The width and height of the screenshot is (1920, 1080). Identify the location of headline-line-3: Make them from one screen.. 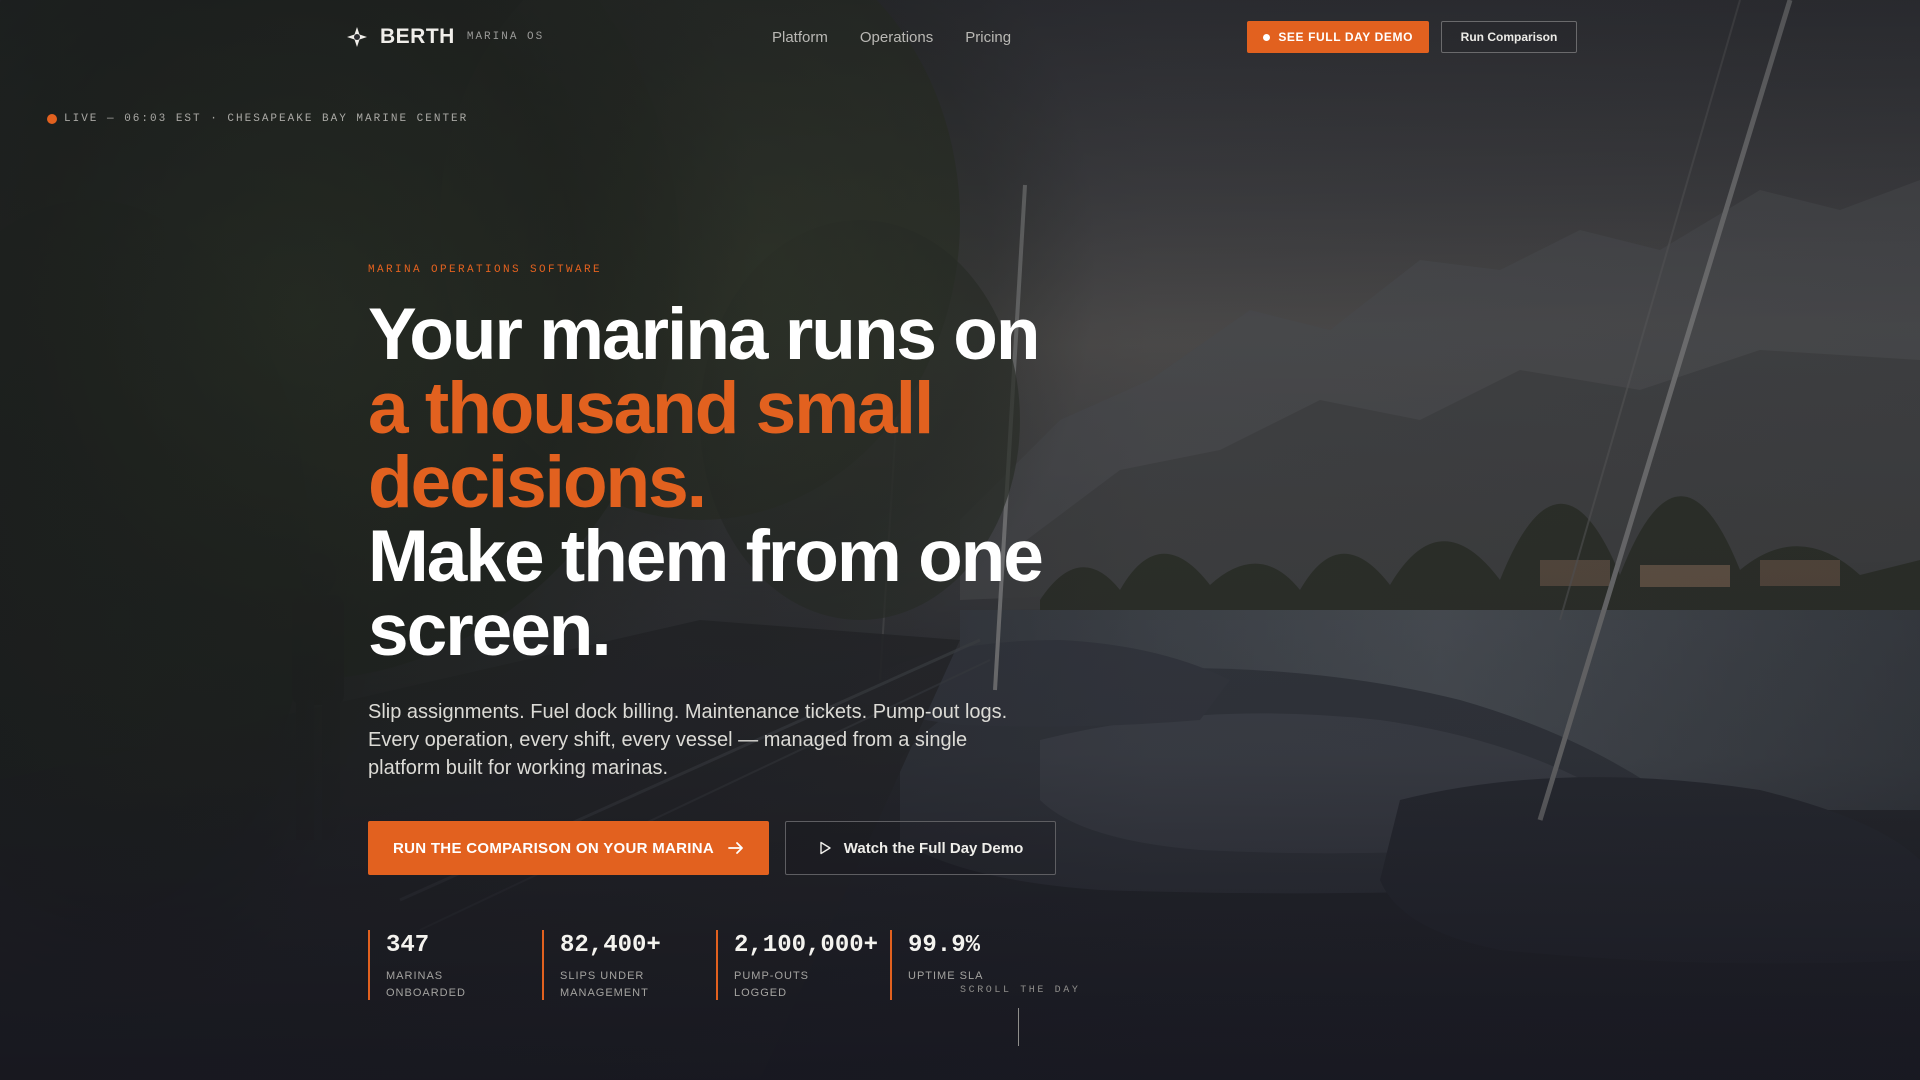
(706, 593).